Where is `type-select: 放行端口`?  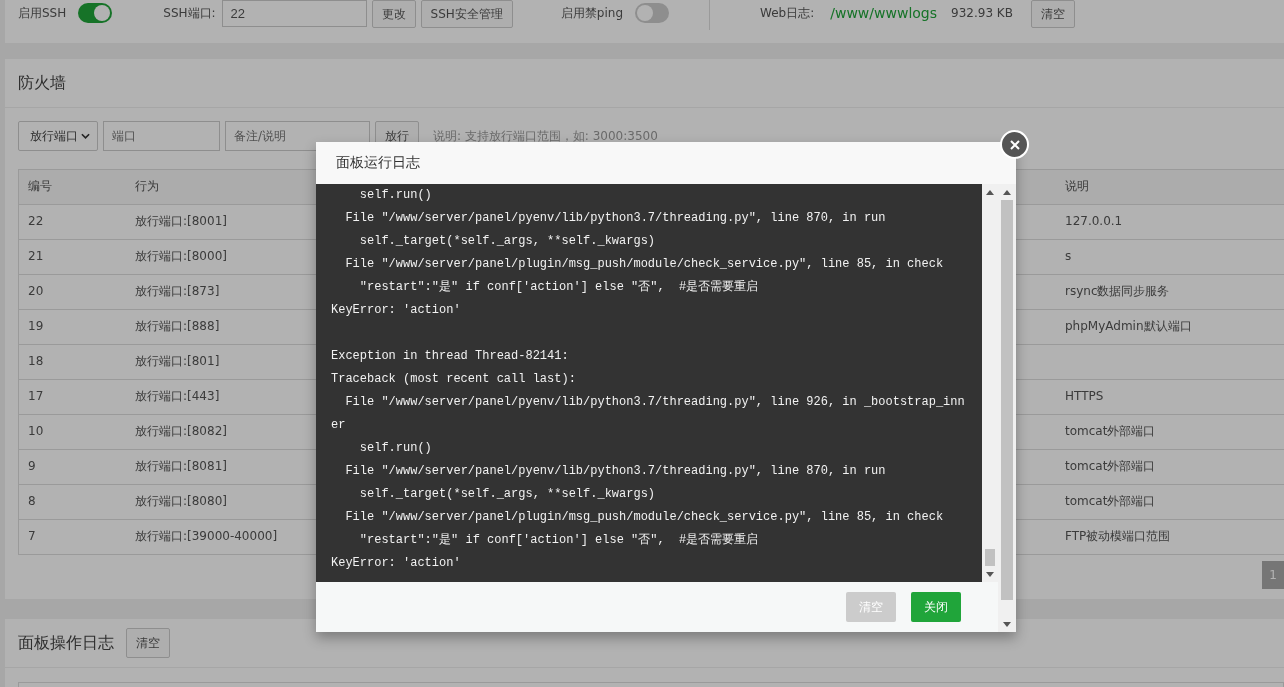
type-select: 放行端口 is located at coordinates (58, 136).